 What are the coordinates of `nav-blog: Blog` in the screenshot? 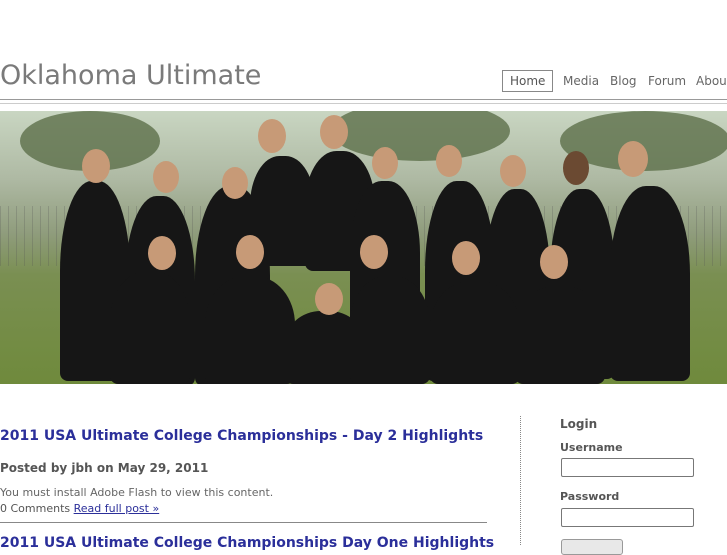 It's located at (623, 81).